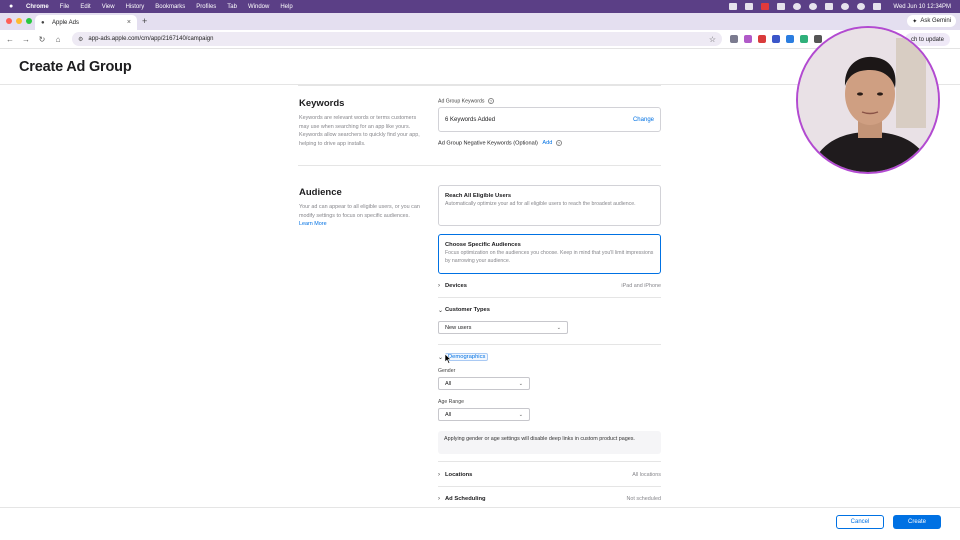  What do you see at coordinates (467, 310) in the screenshot?
I see `expander-label: Customer Types` at bounding box center [467, 310].